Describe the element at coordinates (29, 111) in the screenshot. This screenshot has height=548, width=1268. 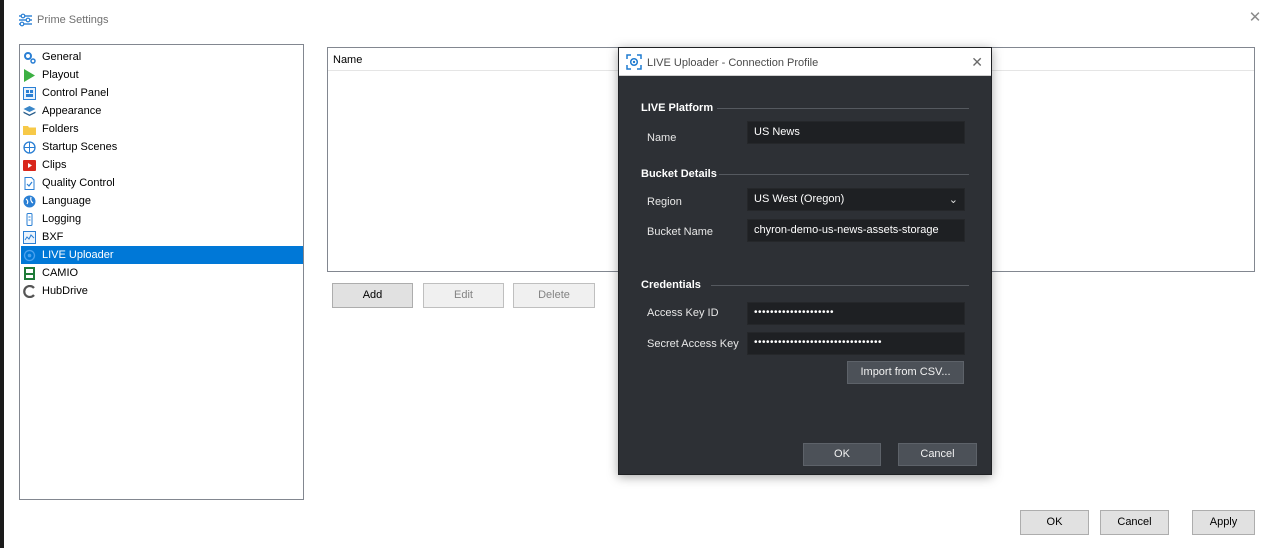
I see `layers-icon` at that location.